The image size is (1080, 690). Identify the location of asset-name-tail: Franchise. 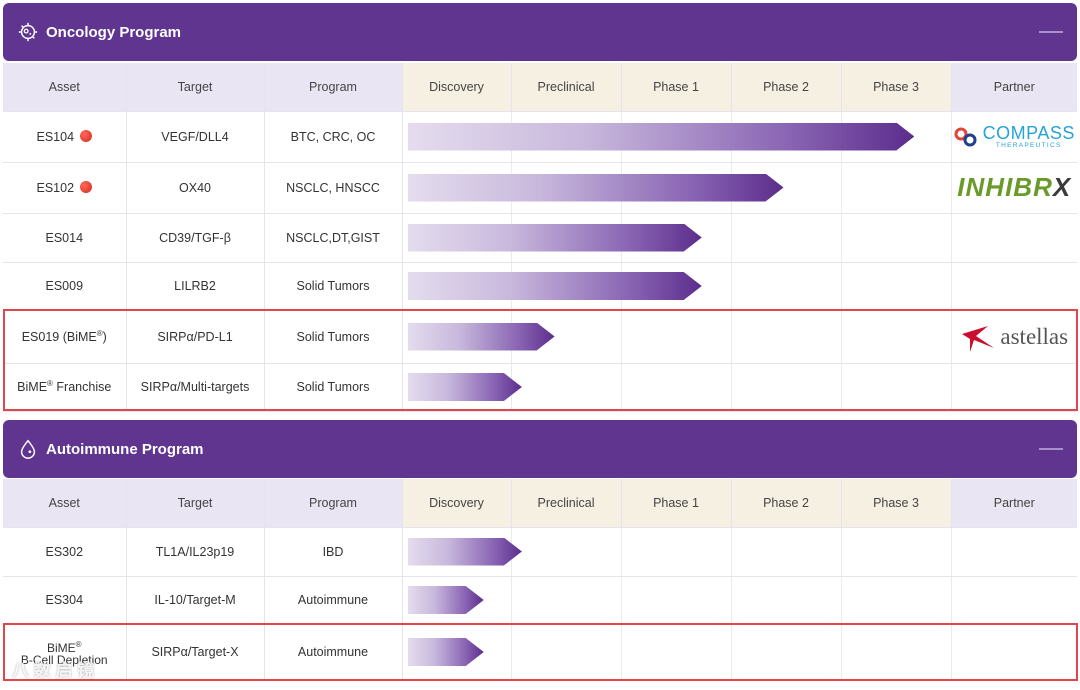
(82, 387).